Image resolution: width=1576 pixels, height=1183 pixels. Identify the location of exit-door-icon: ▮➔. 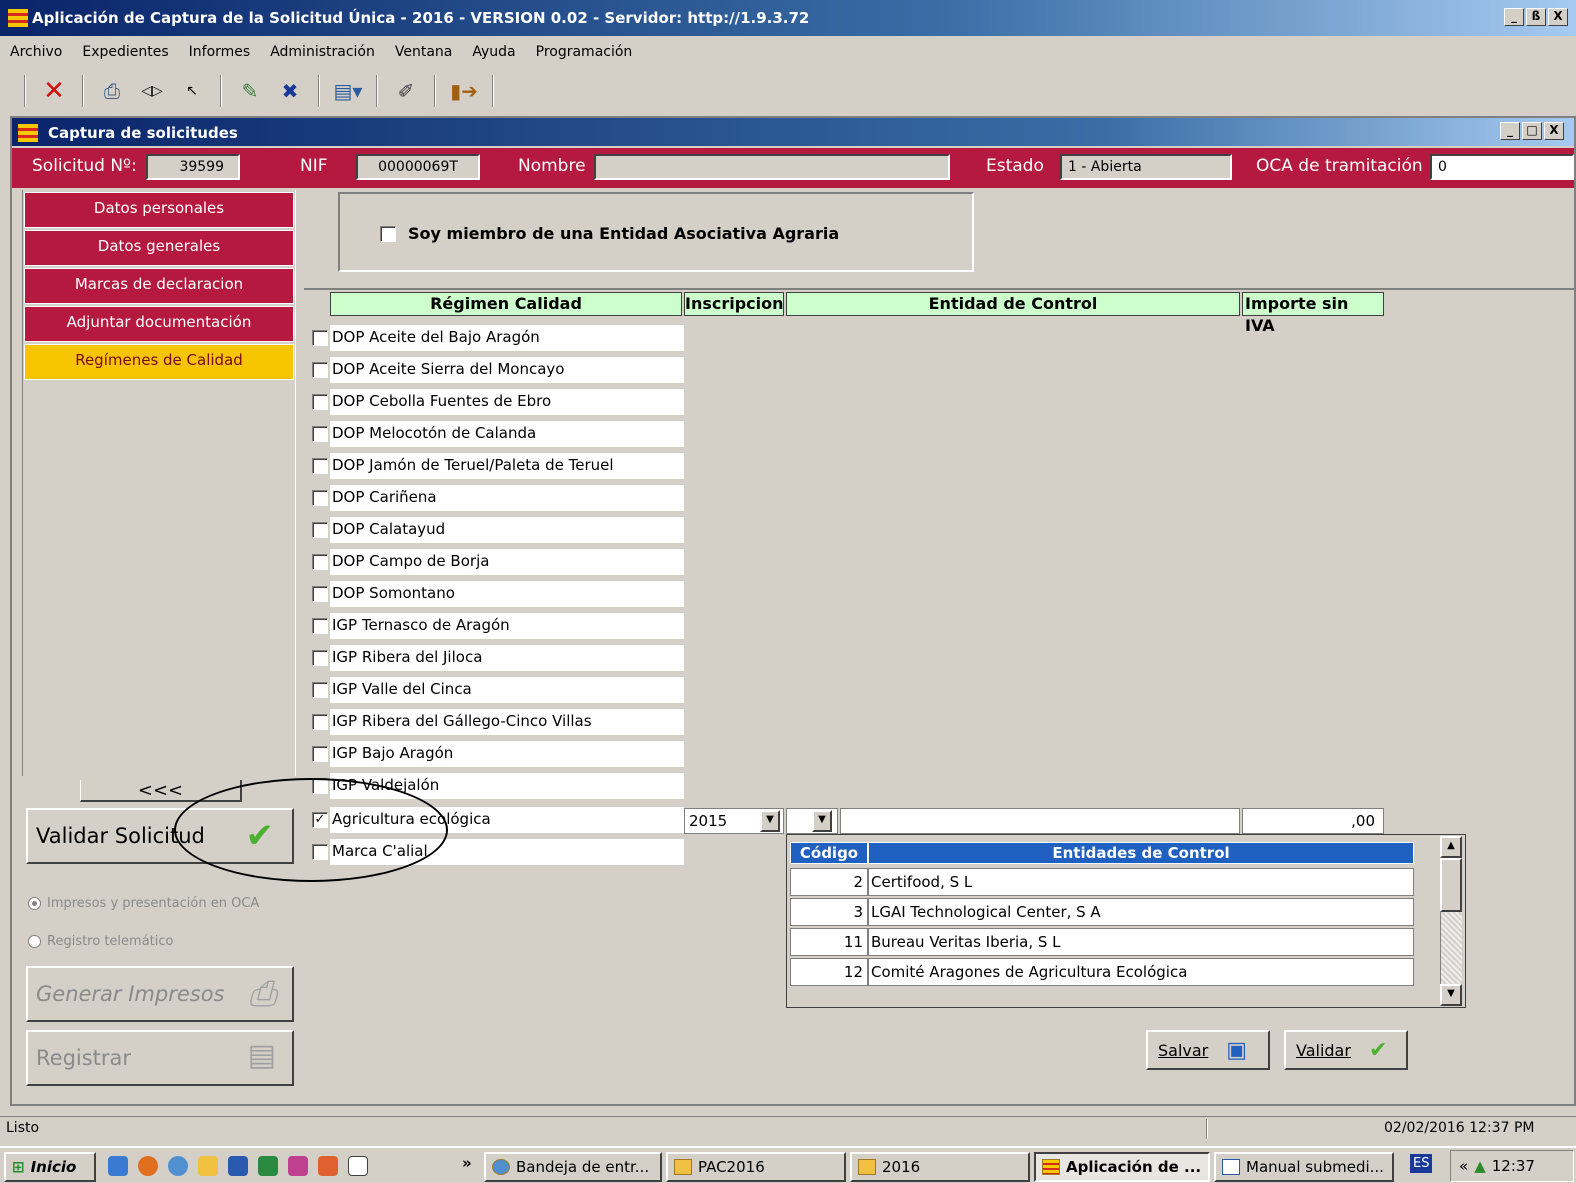
(464, 91).